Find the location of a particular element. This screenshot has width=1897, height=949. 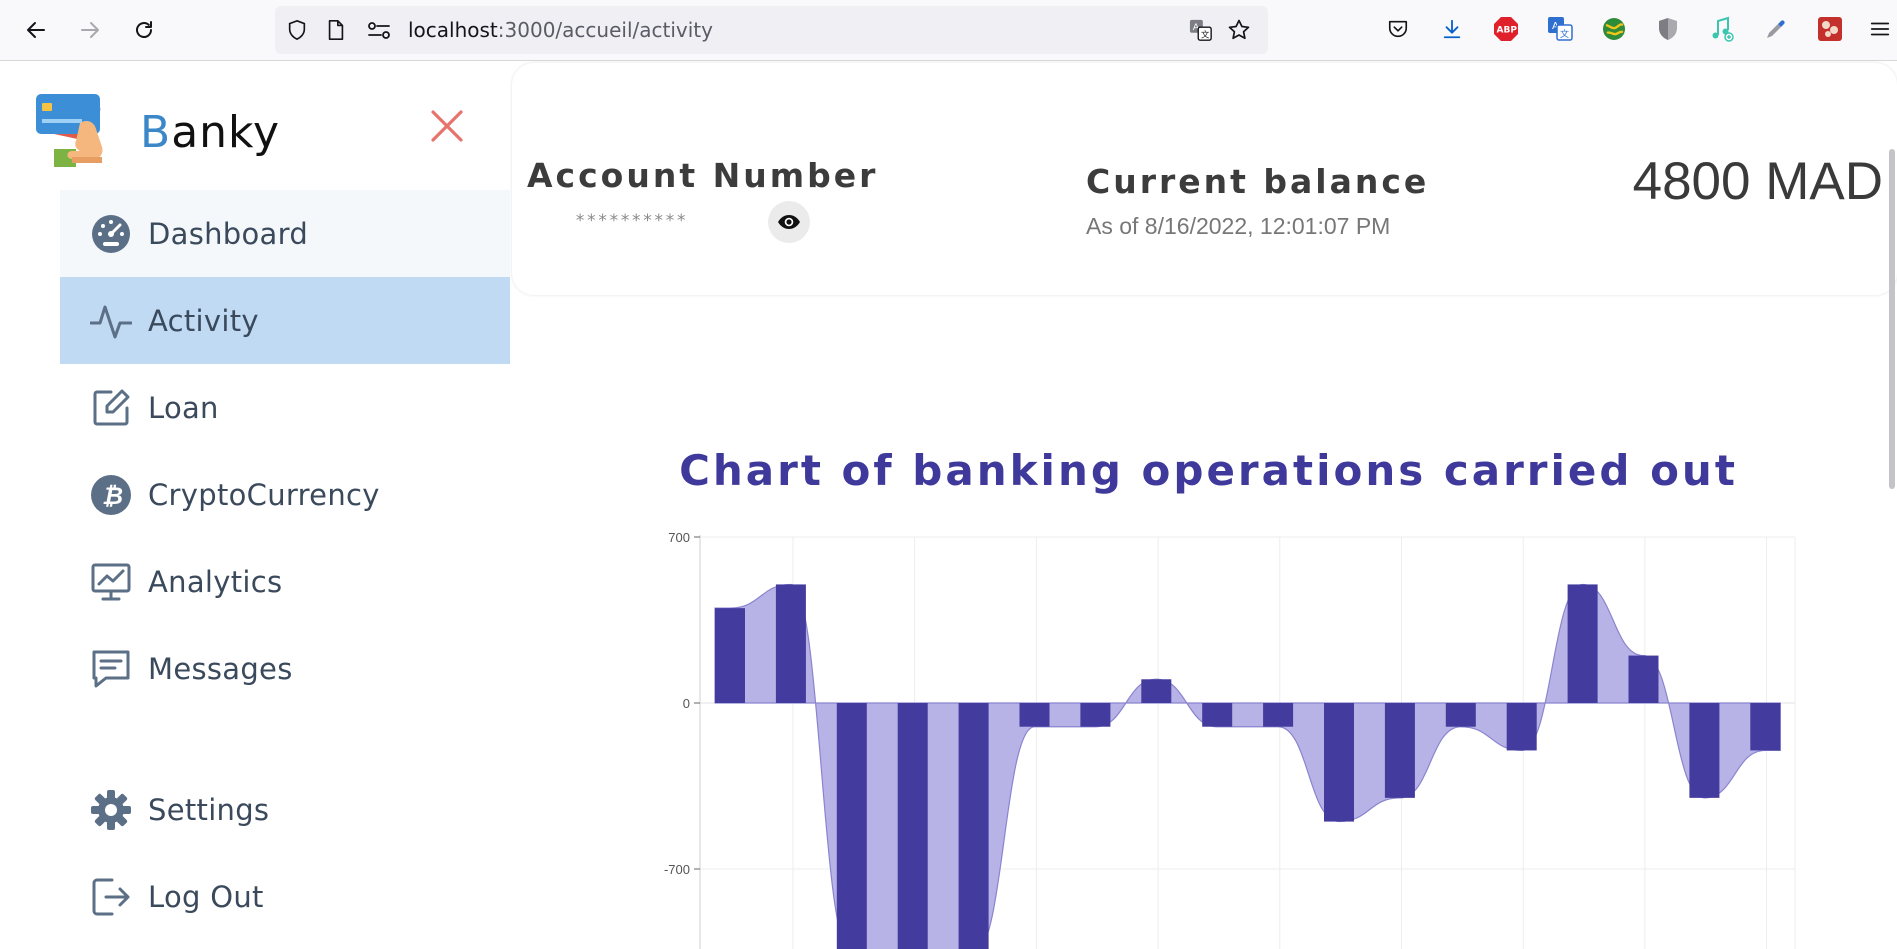

current-balance-label: Current balance is located at coordinates (1258, 181).